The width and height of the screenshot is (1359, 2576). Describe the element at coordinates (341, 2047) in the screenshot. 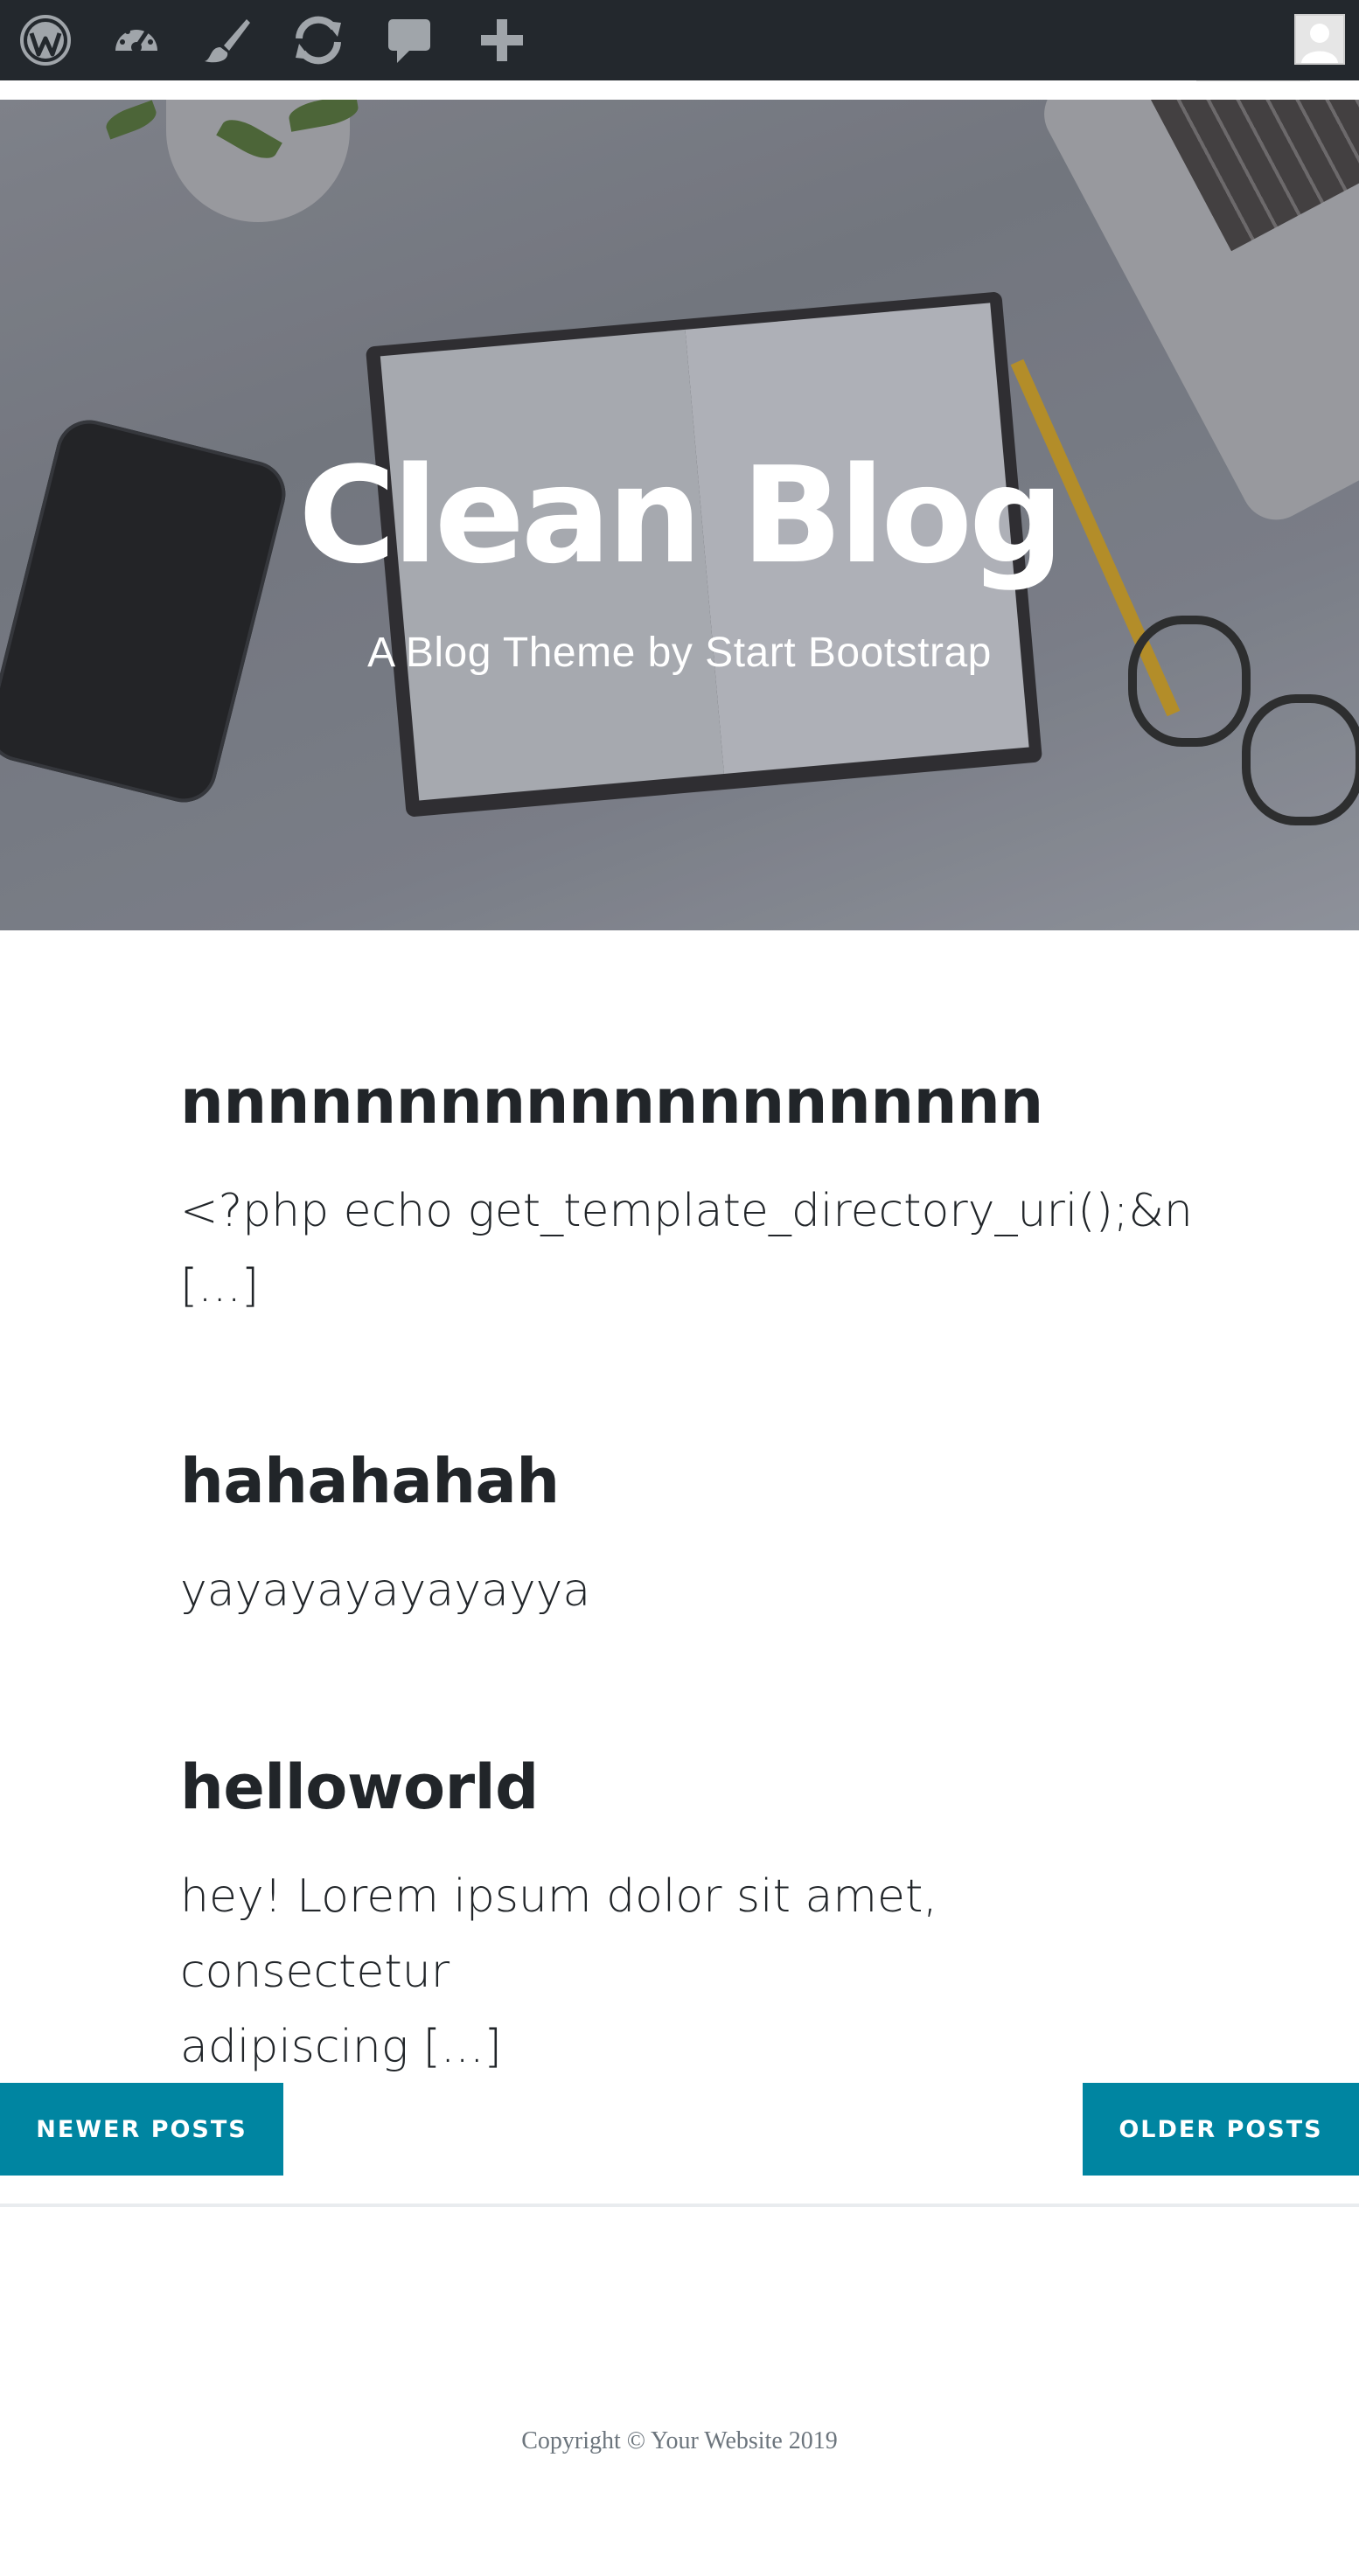

I see `post-excerpt-line: adipiscing [...]` at that location.